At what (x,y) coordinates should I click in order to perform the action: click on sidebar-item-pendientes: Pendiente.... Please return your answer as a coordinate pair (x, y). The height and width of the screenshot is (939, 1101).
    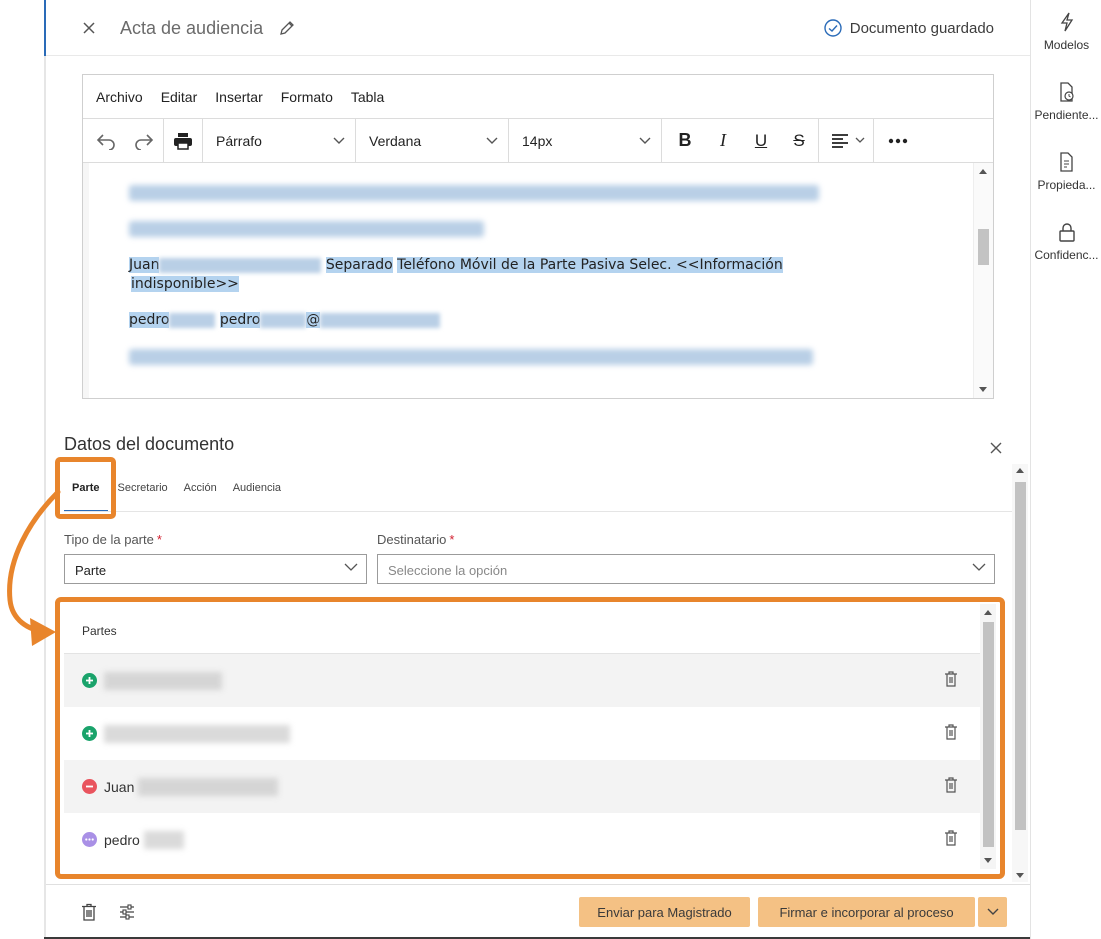
    Looking at the image, I should click on (1066, 102).